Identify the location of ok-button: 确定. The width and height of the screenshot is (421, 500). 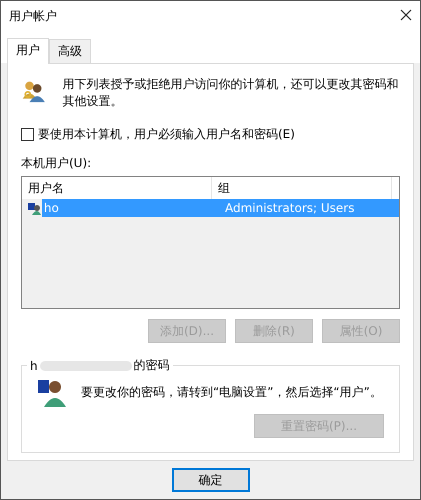
(211, 480).